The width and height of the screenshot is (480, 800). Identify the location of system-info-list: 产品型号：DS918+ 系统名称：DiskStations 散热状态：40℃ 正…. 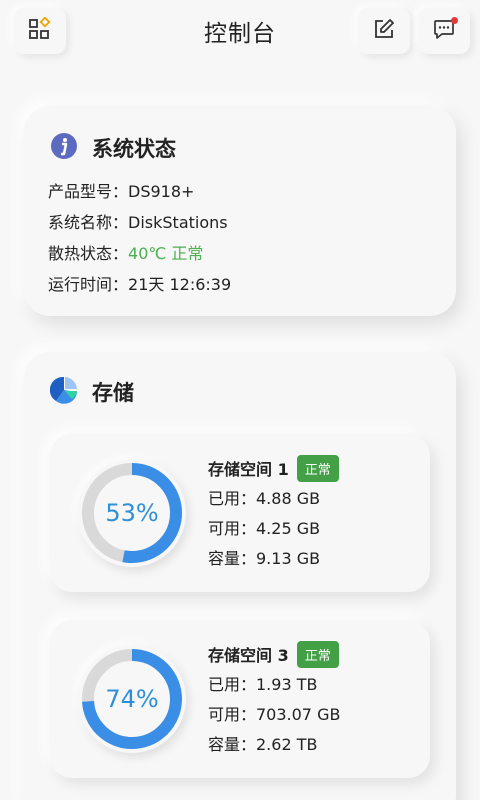
(139, 238).